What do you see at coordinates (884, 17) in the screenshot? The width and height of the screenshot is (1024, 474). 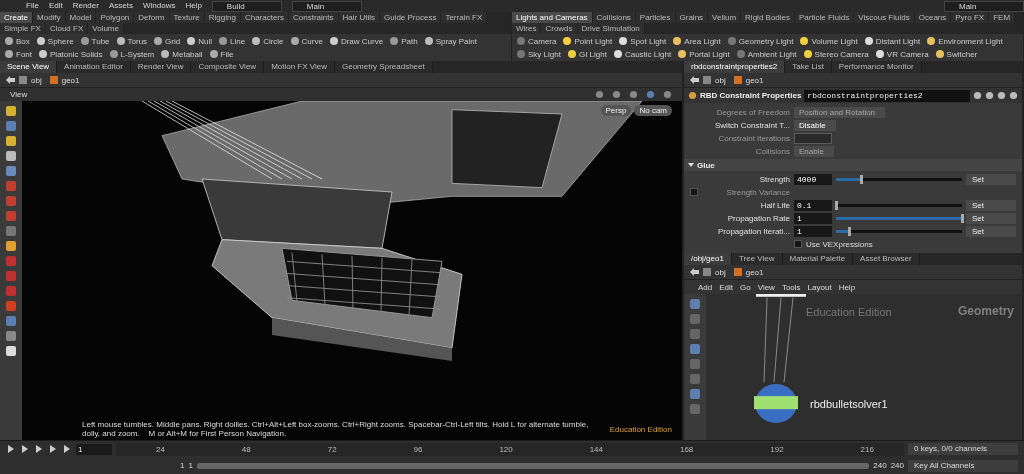 I see `shelf-tab: Viscous Fluids` at bounding box center [884, 17].